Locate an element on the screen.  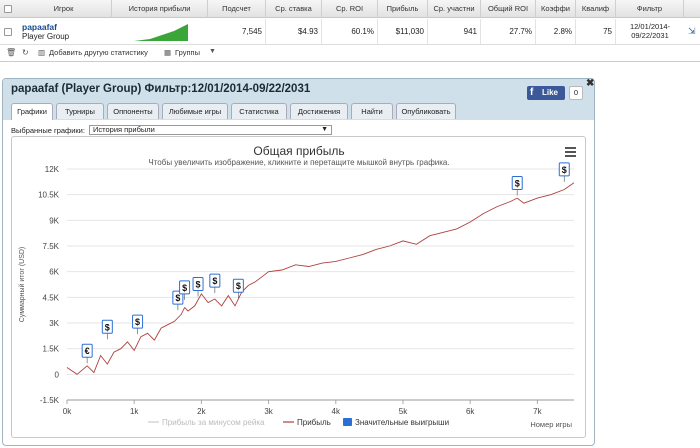
facebook-like-button: f Like is located at coordinates (546, 93).